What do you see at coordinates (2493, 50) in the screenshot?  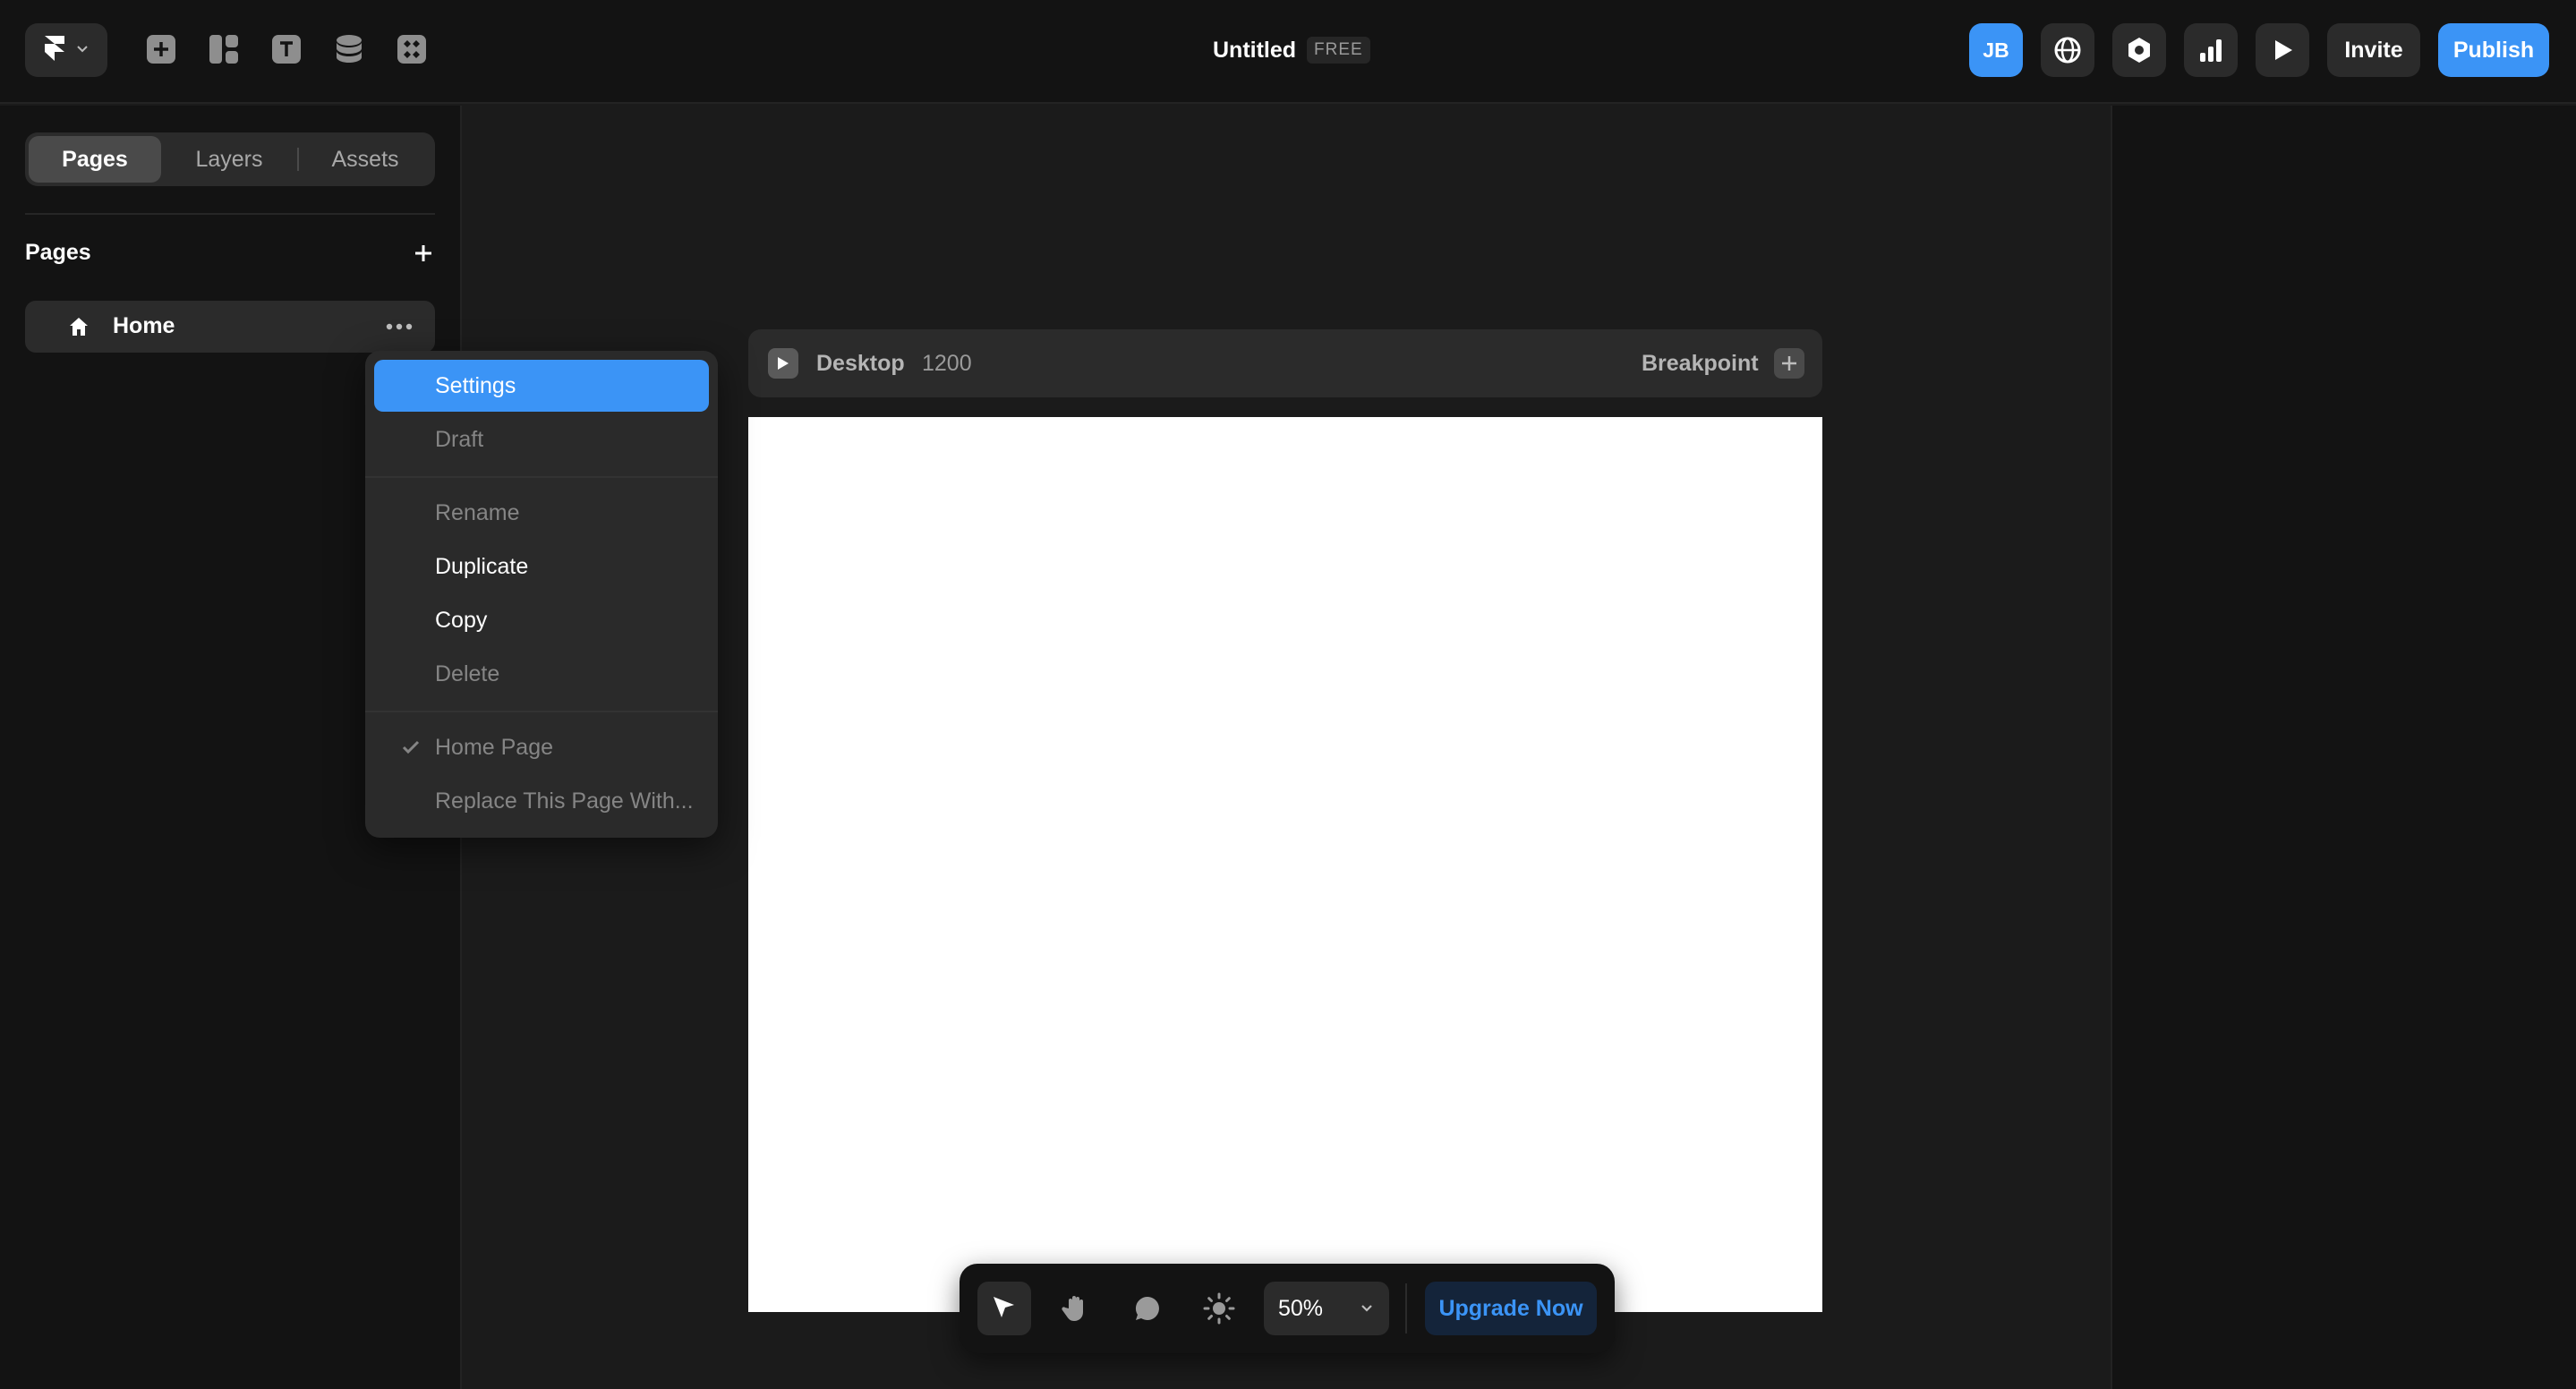 I see `publish-button: Publish` at bounding box center [2493, 50].